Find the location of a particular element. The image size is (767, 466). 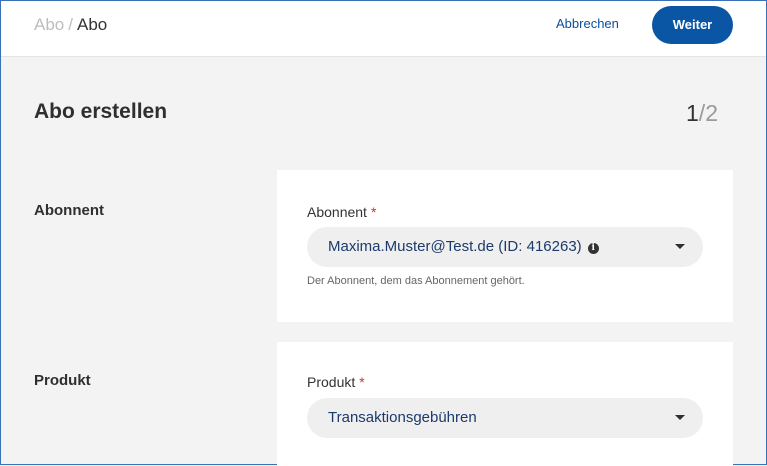

breadcrumb: Abo / Abo is located at coordinates (70, 25).